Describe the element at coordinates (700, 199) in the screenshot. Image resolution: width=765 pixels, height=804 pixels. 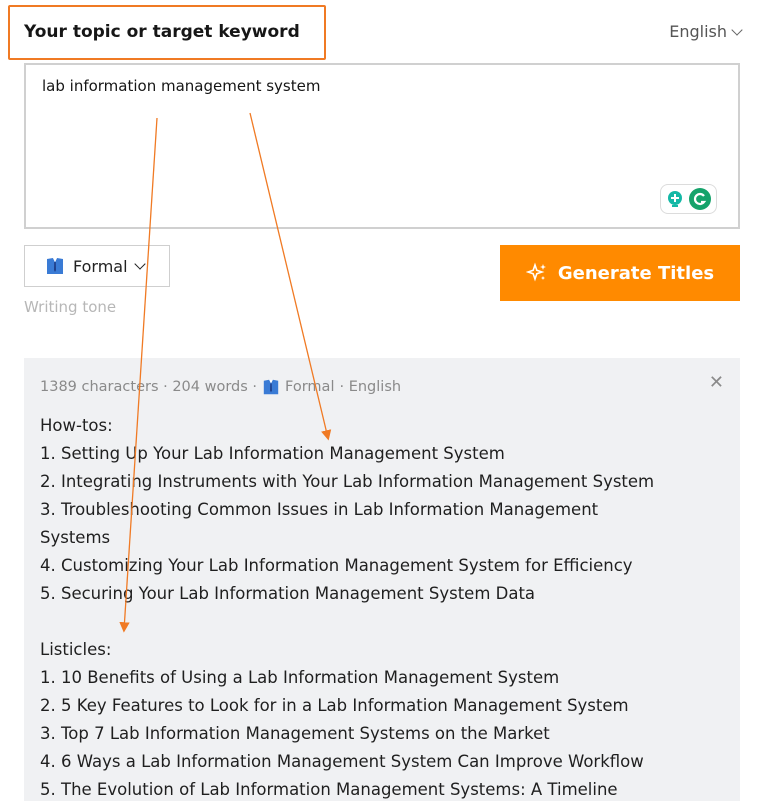
I see `grammarly-icon` at that location.